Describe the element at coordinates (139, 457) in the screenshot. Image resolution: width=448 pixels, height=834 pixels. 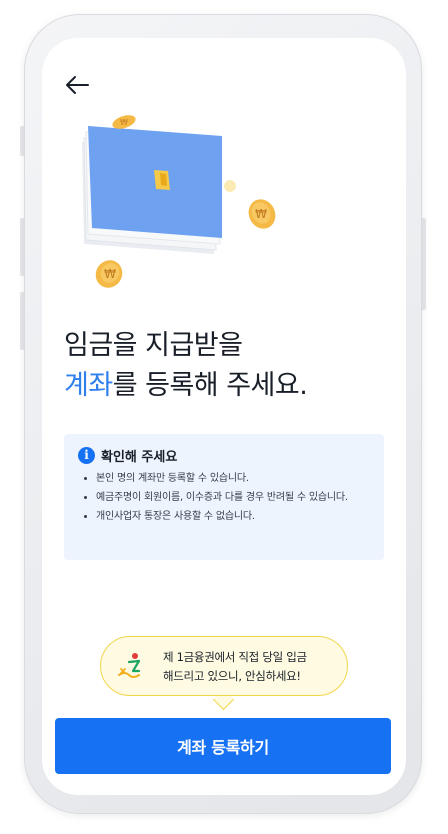
I see `notice-title: 확인해 주세요` at that location.